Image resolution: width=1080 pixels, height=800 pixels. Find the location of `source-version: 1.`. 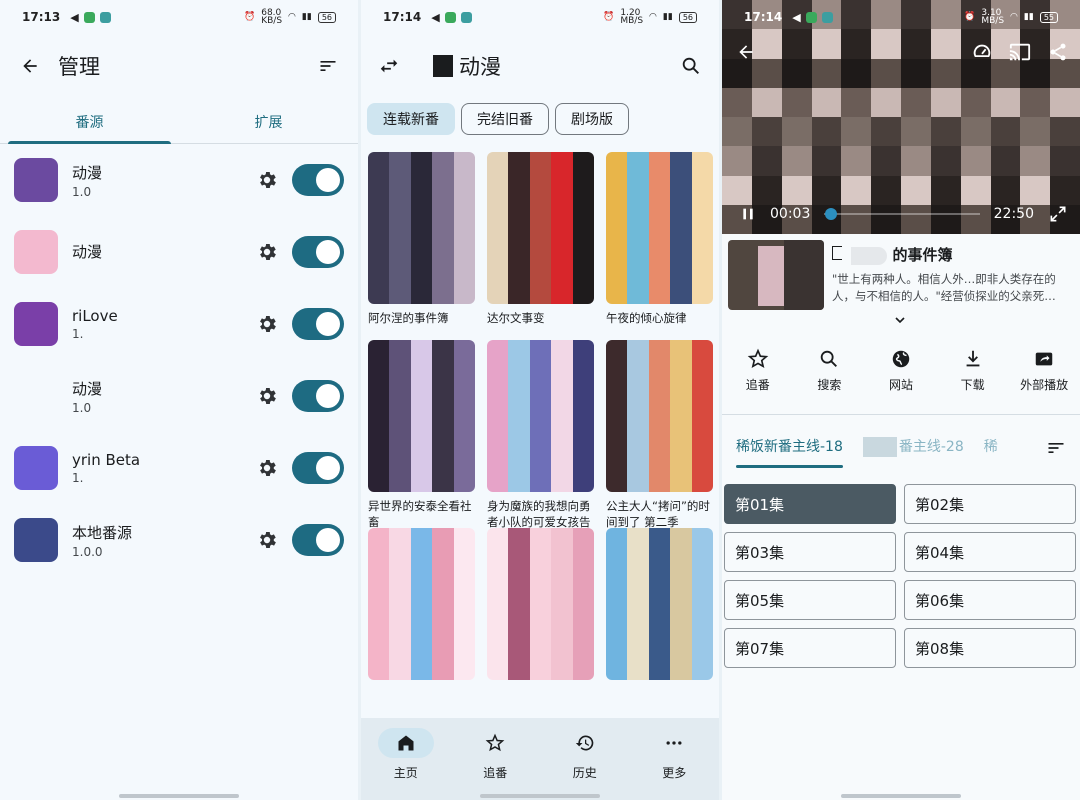

source-version: 1. is located at coordinates (78, 478).